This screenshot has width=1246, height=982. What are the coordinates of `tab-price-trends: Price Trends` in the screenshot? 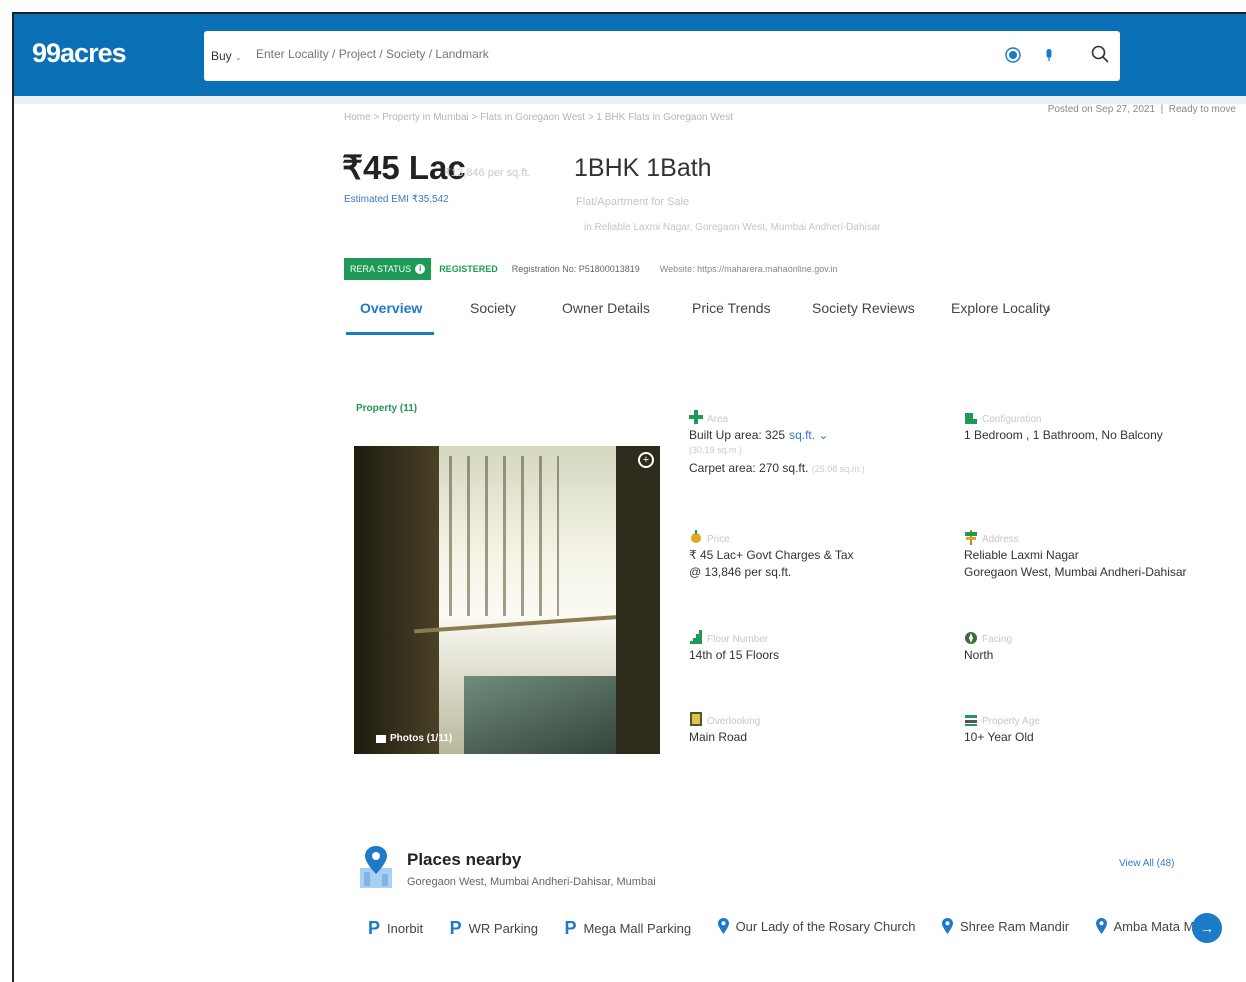 It's located at (731, 308).